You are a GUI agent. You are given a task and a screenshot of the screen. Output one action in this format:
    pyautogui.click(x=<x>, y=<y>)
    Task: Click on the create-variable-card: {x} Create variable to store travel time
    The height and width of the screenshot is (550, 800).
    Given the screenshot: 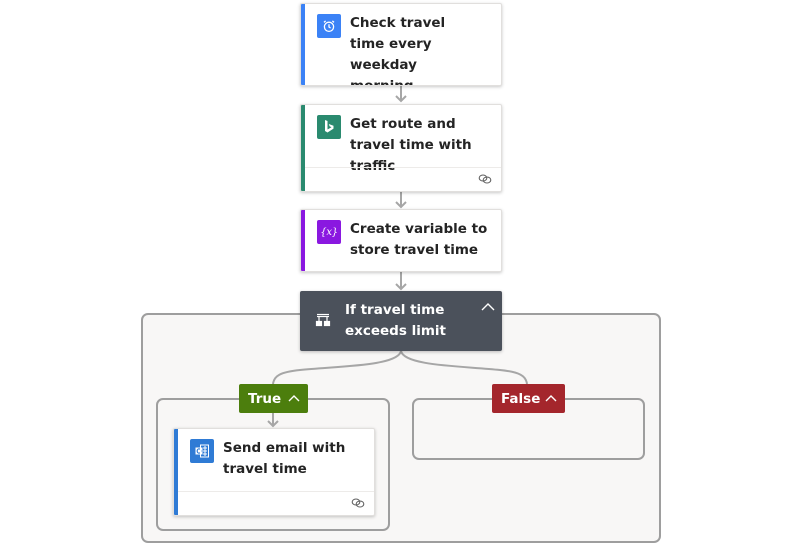 What is the action you would take?
    pyautogui.click(x=401, y=240)
    